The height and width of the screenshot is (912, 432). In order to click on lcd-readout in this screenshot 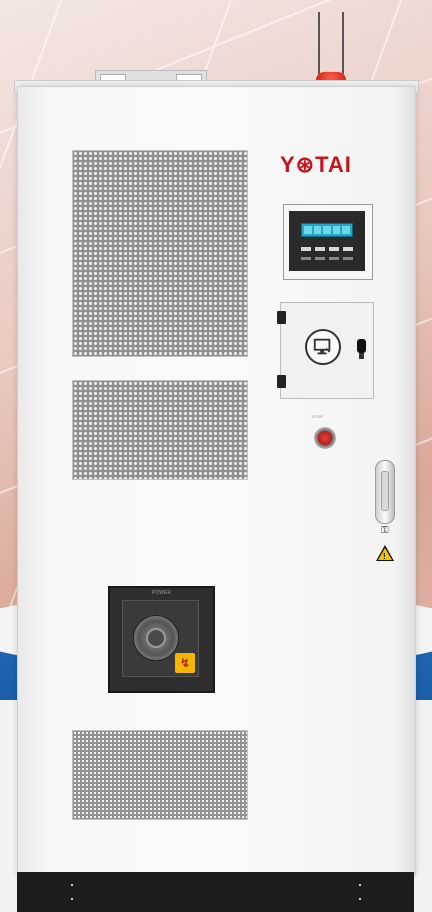, I will do `click(327, 230)`.